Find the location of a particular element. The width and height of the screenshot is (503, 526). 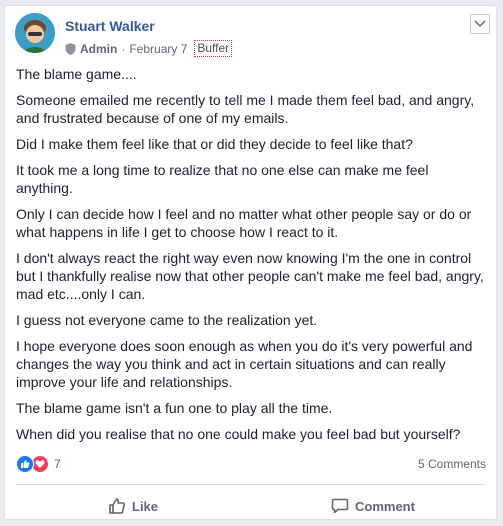

like-label: Like is located at coordinates (145, 506).